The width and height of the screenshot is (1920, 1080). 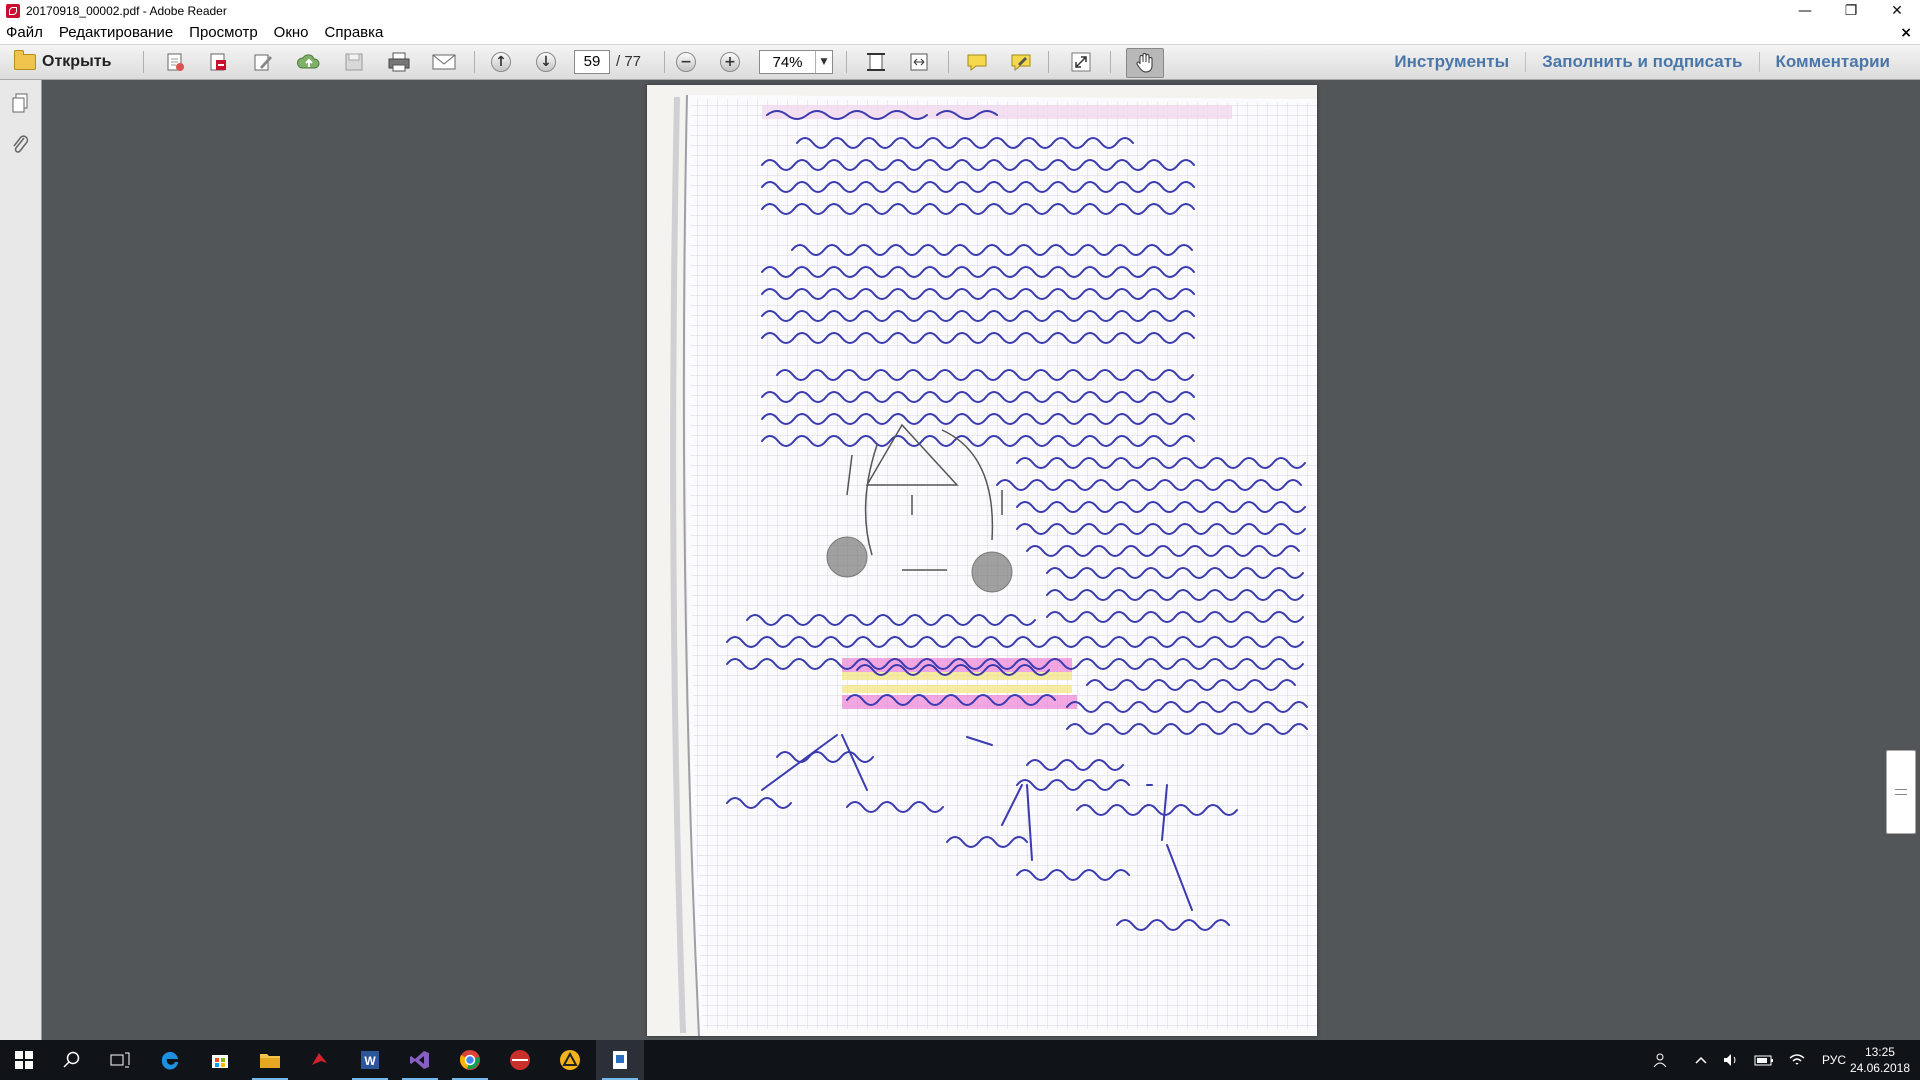 I want to click on word-icon: W, so click(x=370, y=1060).